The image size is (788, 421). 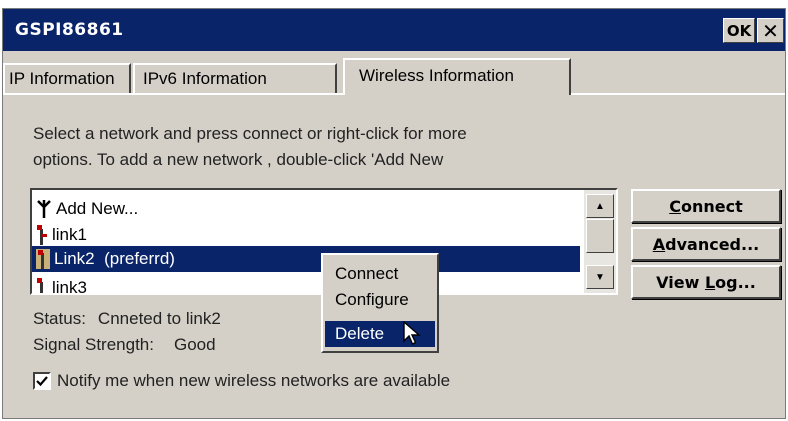 I want to click on window-title: GSPI86861, so click(x=69, y=30).